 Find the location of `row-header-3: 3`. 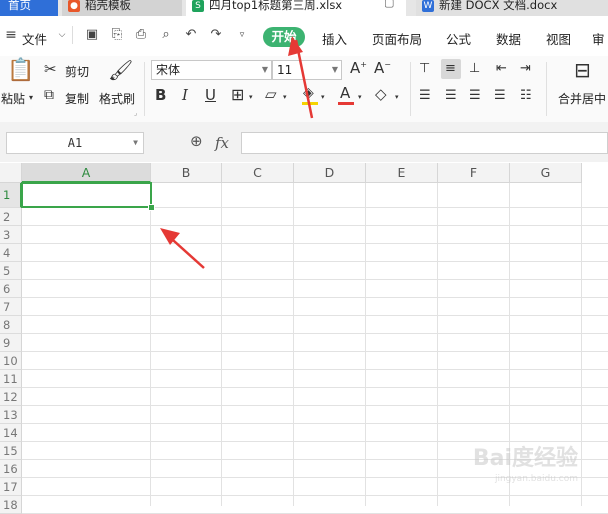

row-header-3: 3 is located at coordinates (11, 235).